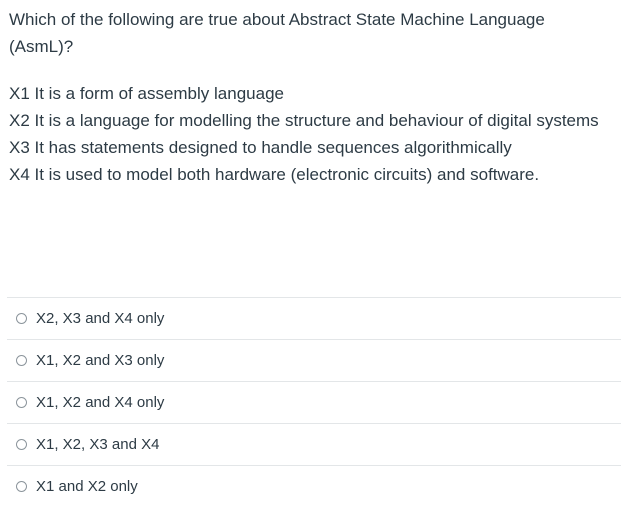 The width and height of the screenshot is (636, 507). What do you see at coordinates (314, 319) in the screenshot?
I see `answer-option-1: X2, X3 and X4 only` at bounding box center [314, 319].